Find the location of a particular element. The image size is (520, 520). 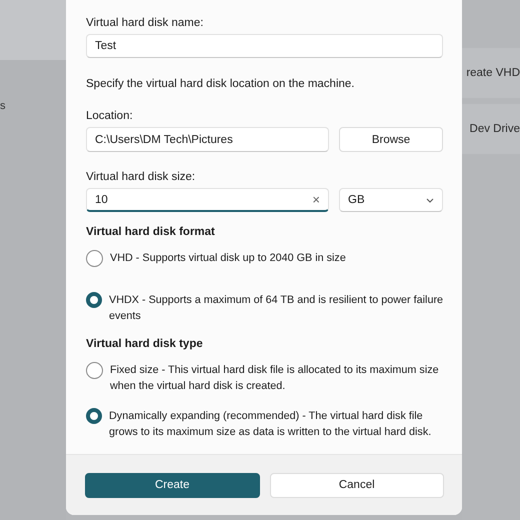

chevron-icon is located at coordinates (430, 200).